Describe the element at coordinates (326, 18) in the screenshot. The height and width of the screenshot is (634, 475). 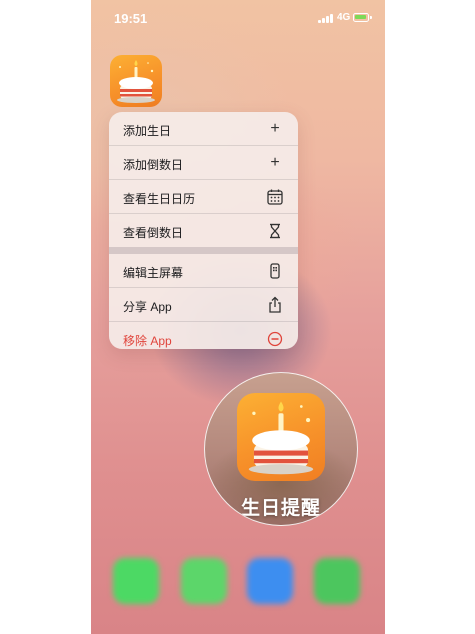
I see `signal-strength-icon` at that location.